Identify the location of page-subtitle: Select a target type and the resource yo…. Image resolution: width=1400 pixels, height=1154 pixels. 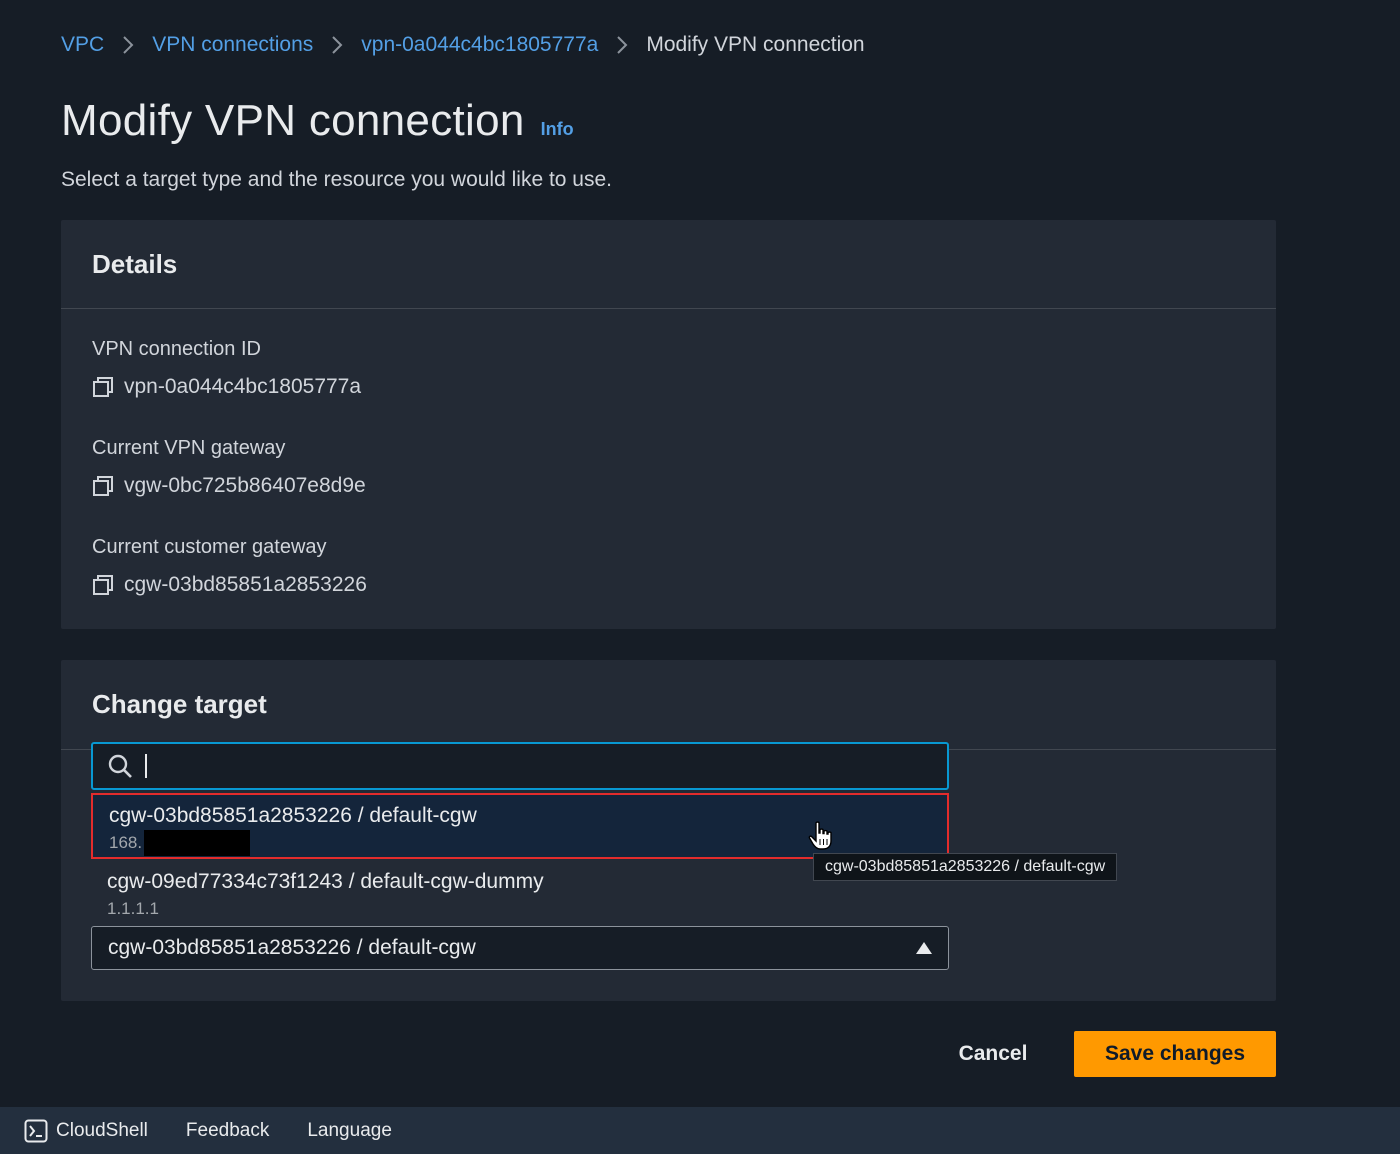
(336, 179).